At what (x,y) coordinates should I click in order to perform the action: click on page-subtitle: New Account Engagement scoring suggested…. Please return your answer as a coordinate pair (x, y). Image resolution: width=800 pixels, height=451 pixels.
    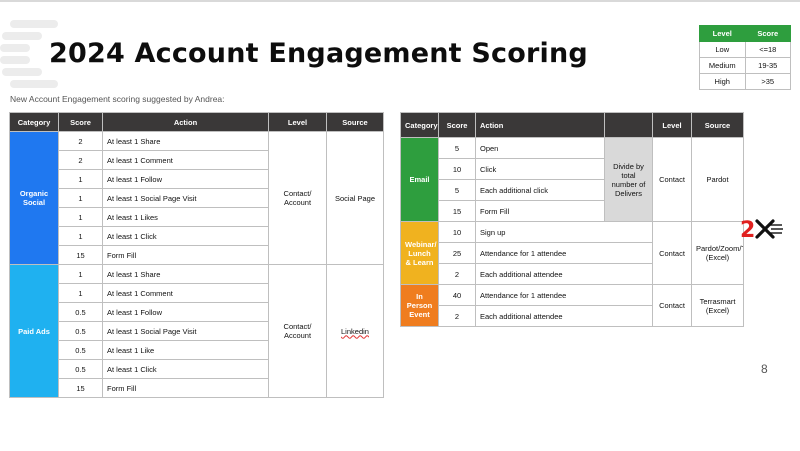
    Looking at the image, I should click on (117, 99).